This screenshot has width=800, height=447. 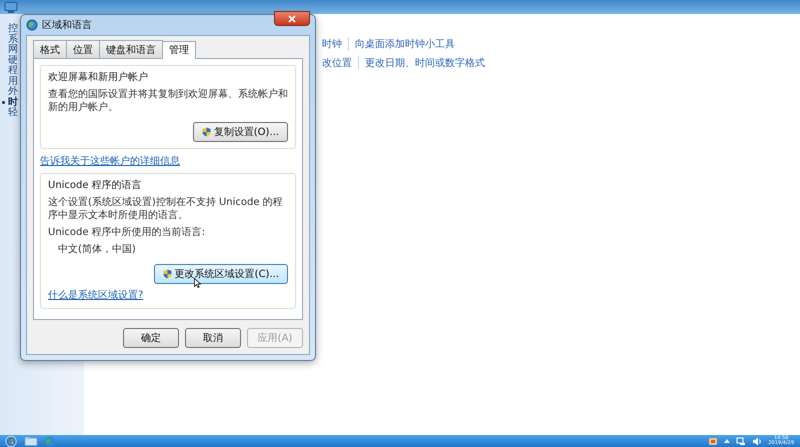 What do you see at coordinates (13, 113) in the screenshot?
I see `sidebar-item: 轻` at bounding box center [13, 113].